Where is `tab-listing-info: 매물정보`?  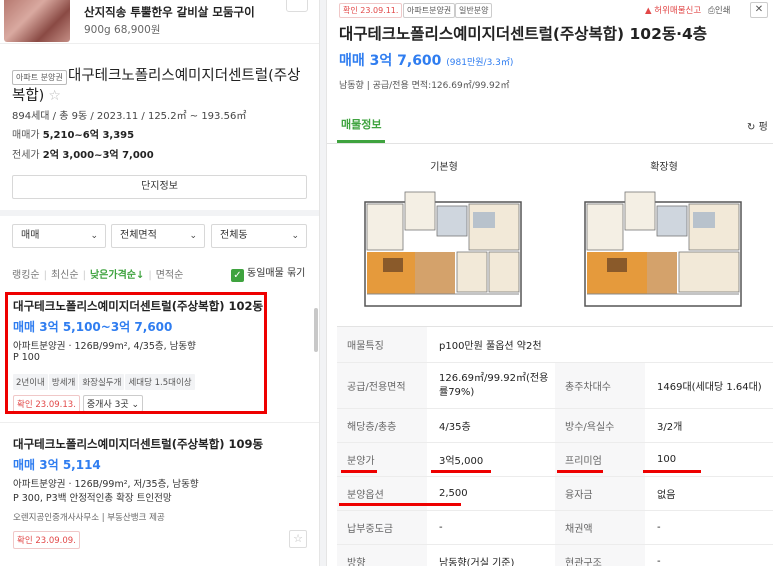
tab-listing-info: 매물정보 is located at coordinates (361, 124).